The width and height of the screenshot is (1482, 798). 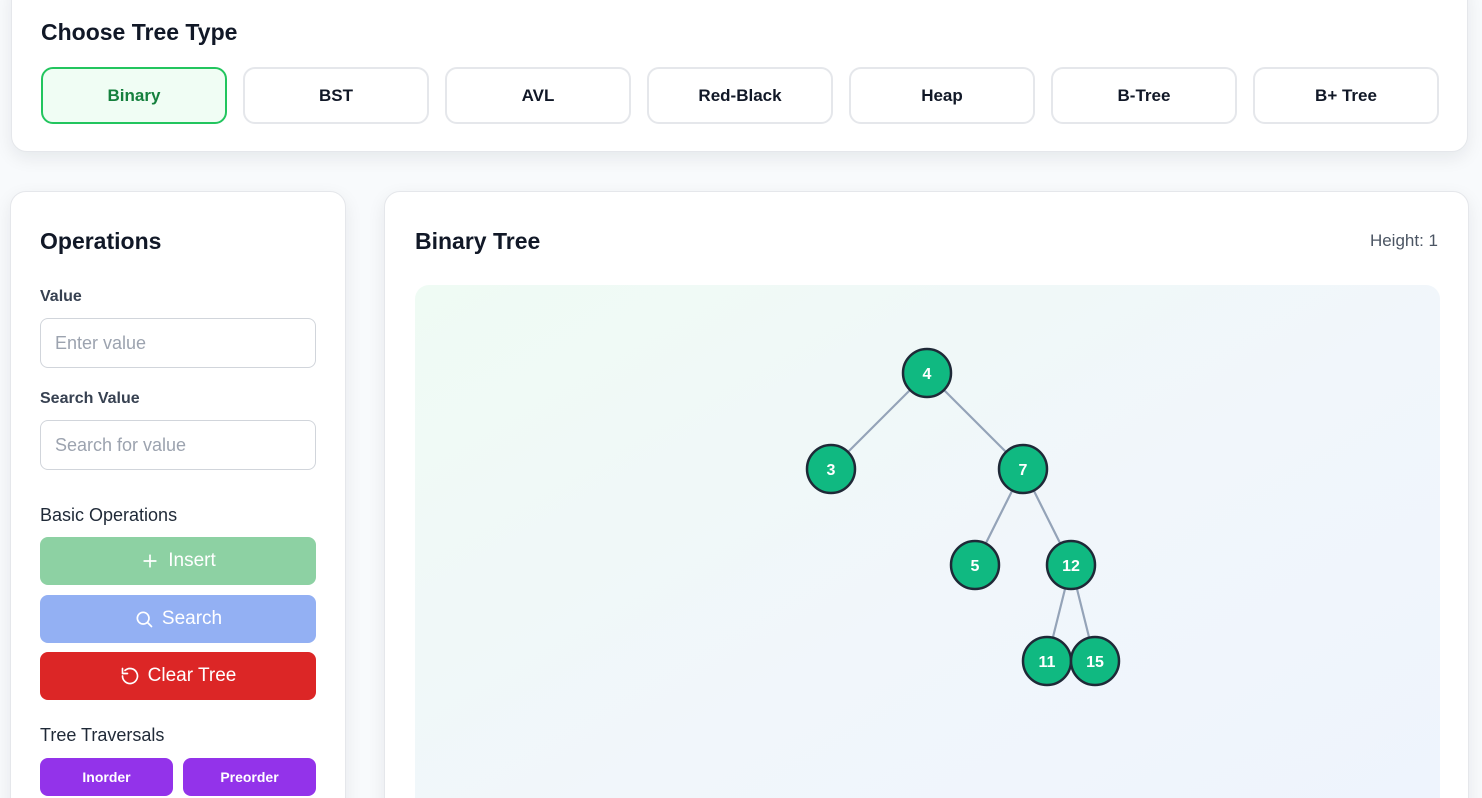 What do you see at coordinates (192, 618) in the screenshot?
I see `search-button-label: Search` at bounding box center [192, 618].